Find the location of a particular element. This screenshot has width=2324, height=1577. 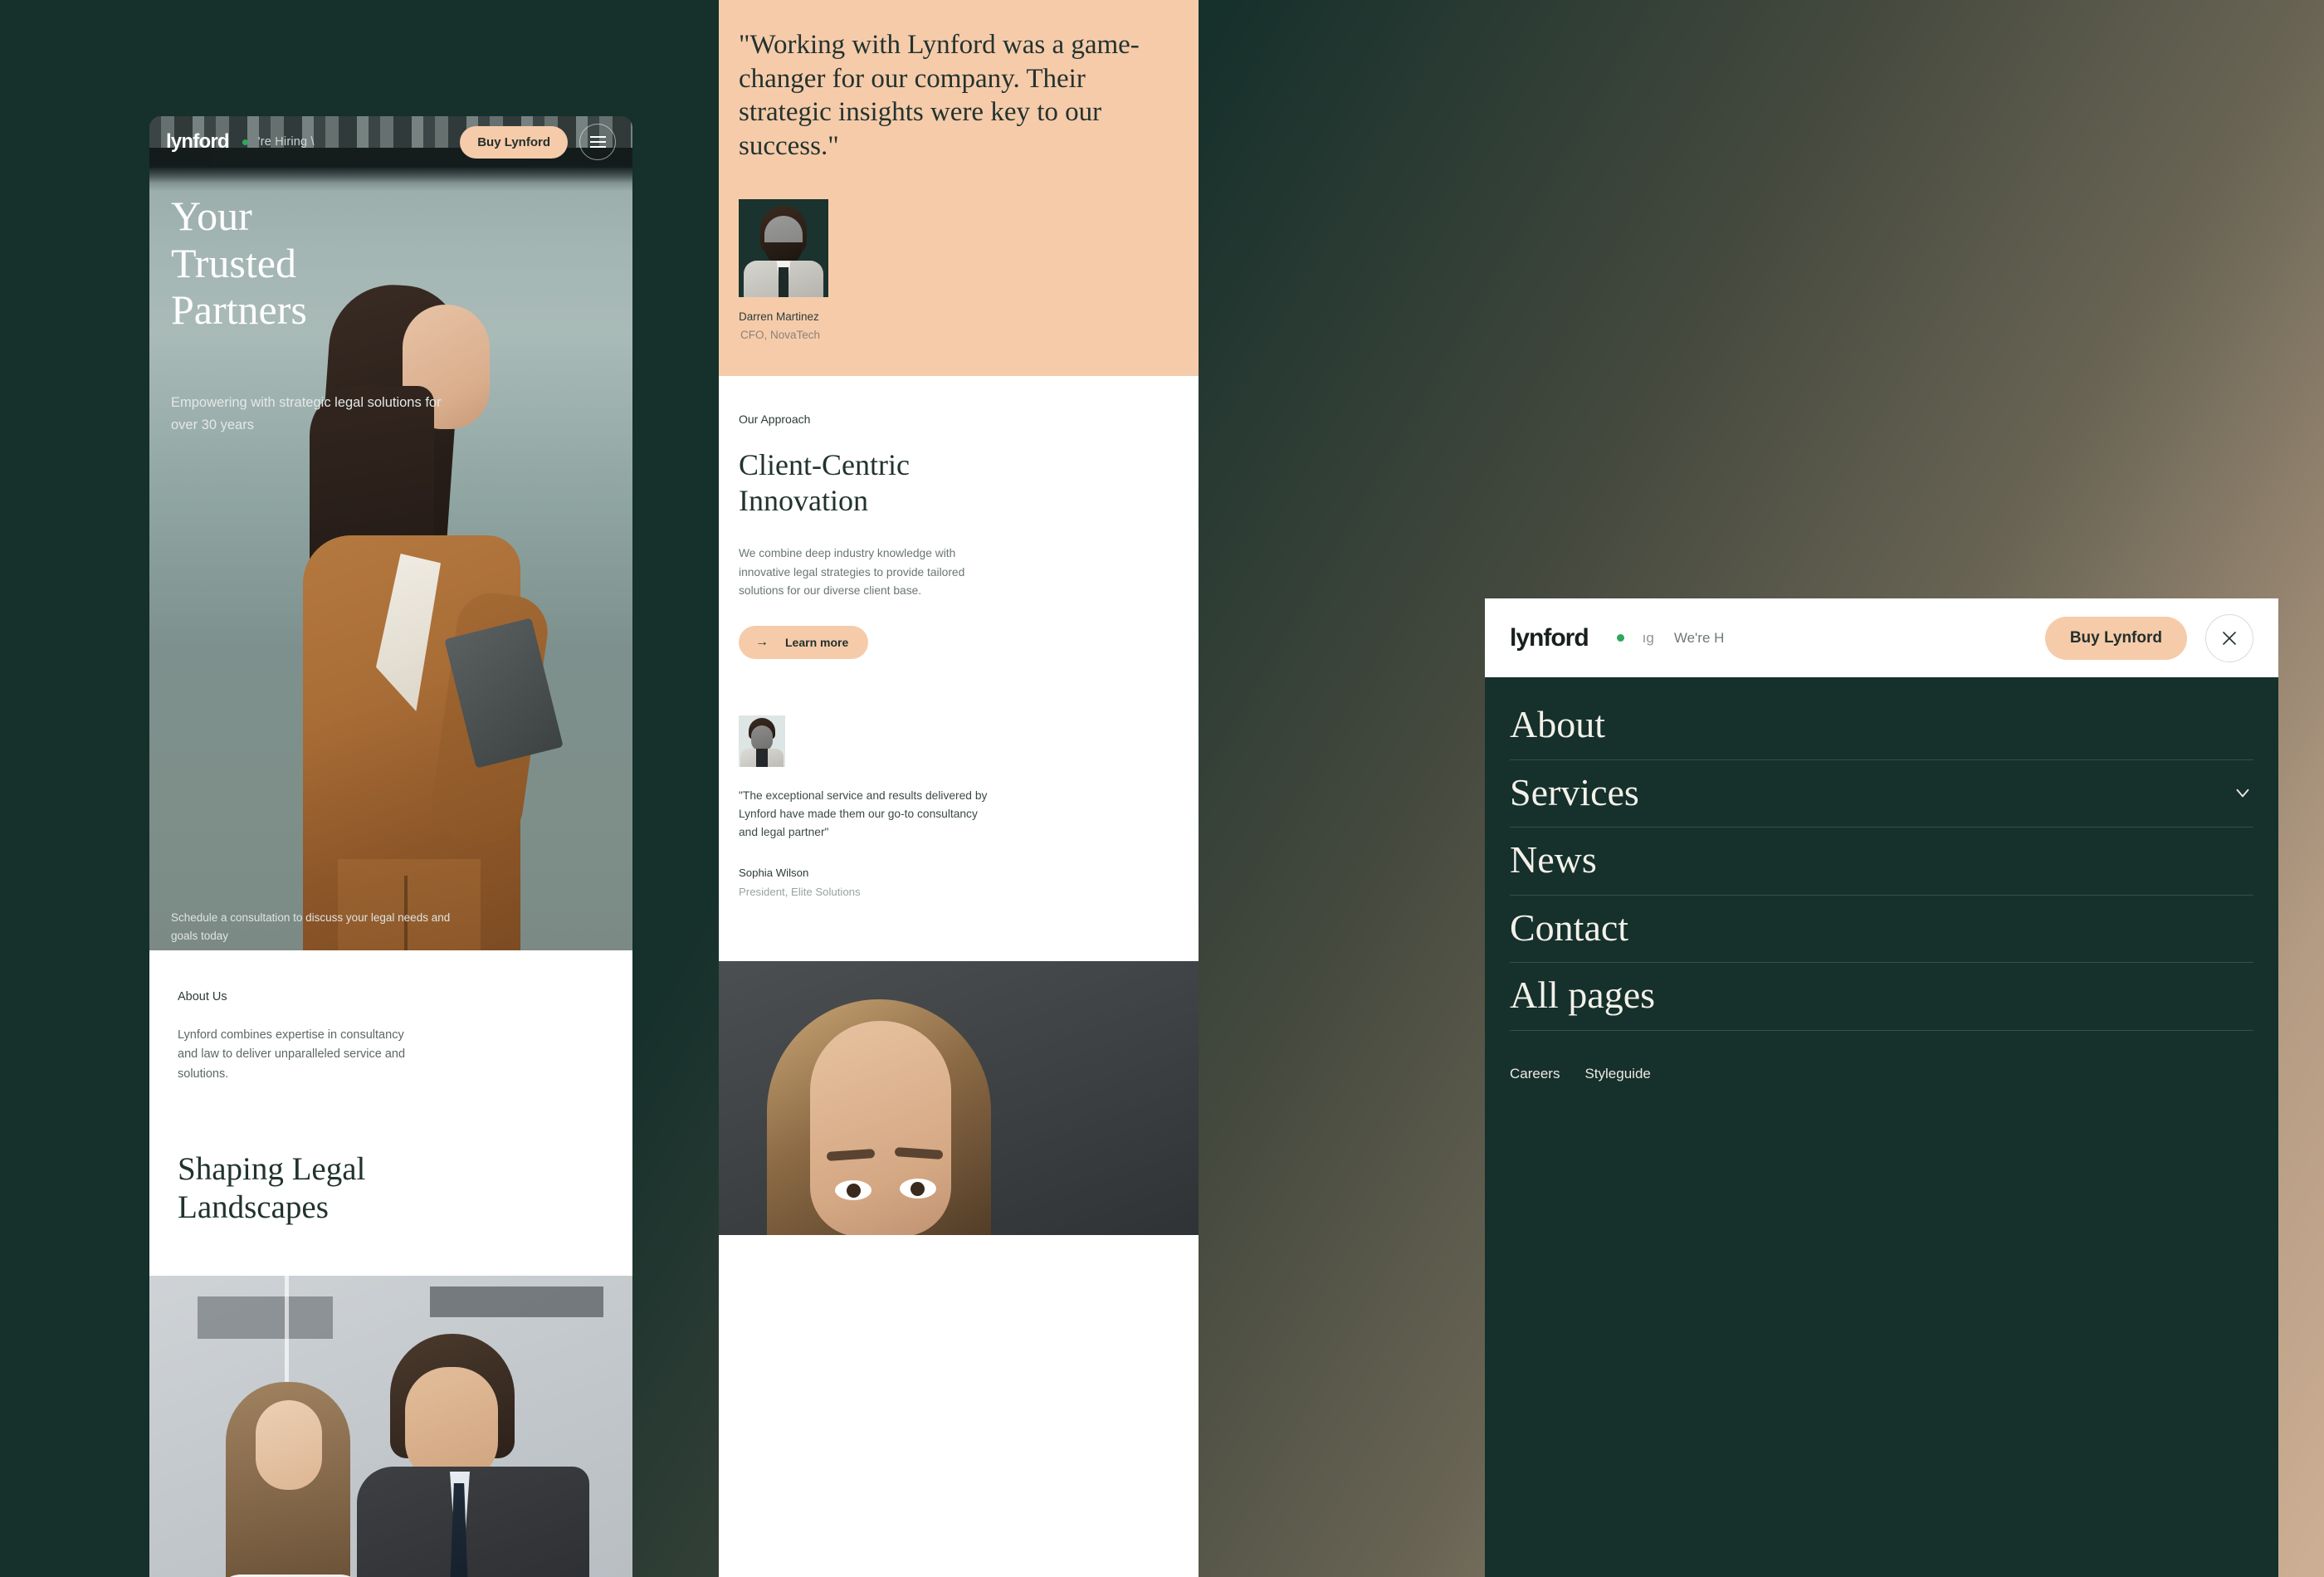

approach-heading-line-1: Client-Centric is located at coordinates (824, 465).